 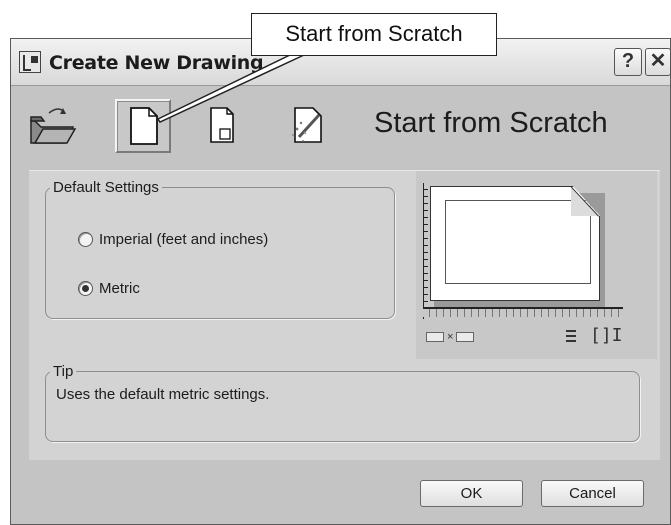 I want to click on callout-label: Start from Scratch, so click(x=374, y=34).